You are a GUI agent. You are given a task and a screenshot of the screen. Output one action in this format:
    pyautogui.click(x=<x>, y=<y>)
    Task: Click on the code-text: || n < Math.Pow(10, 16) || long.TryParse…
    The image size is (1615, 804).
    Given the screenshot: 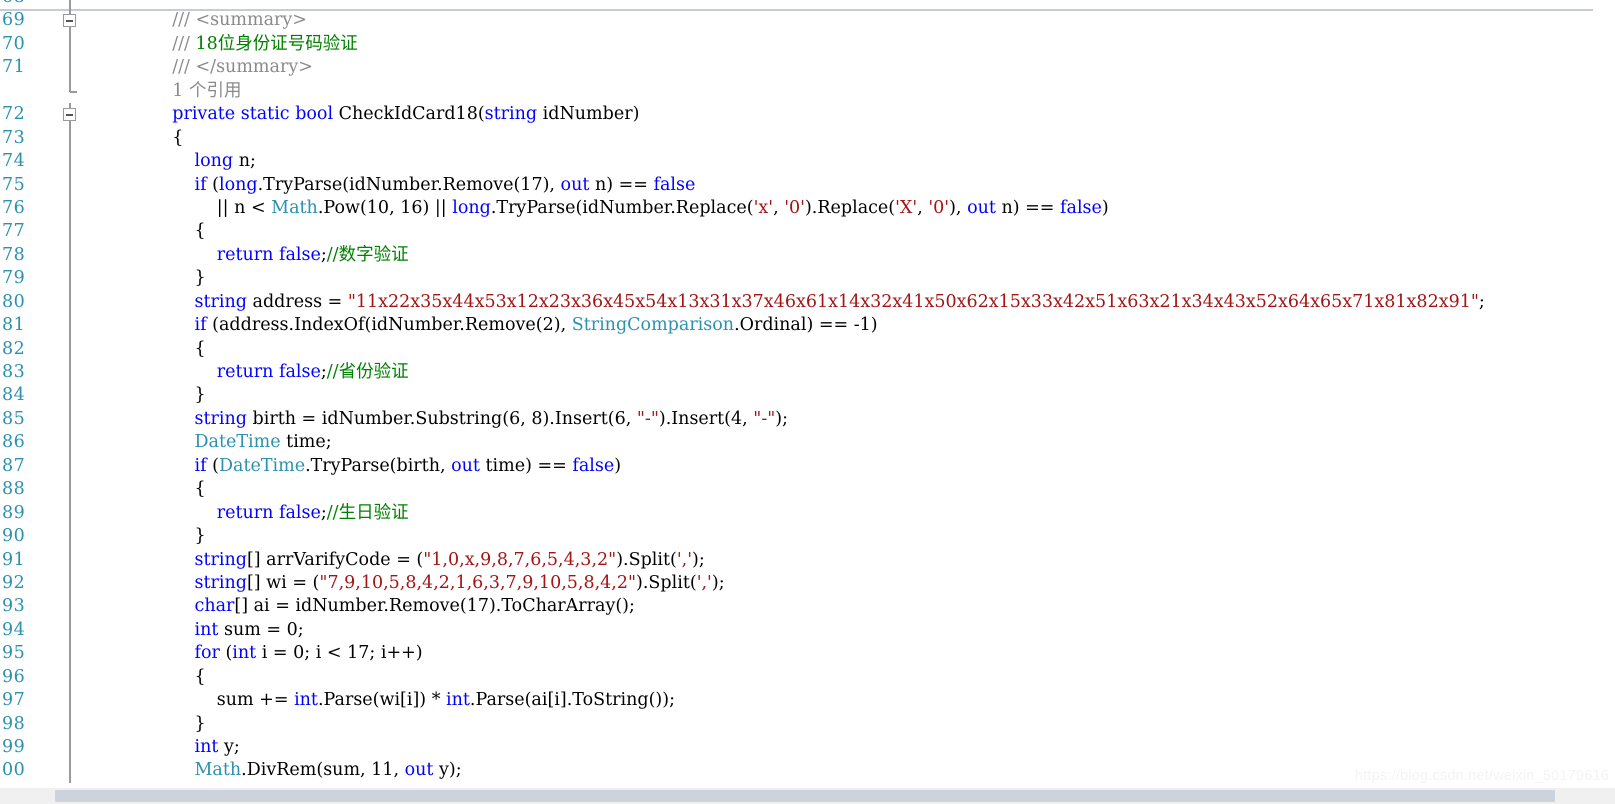 What is the action you would take?
    pyautogui.click(x=629, y=208)
    